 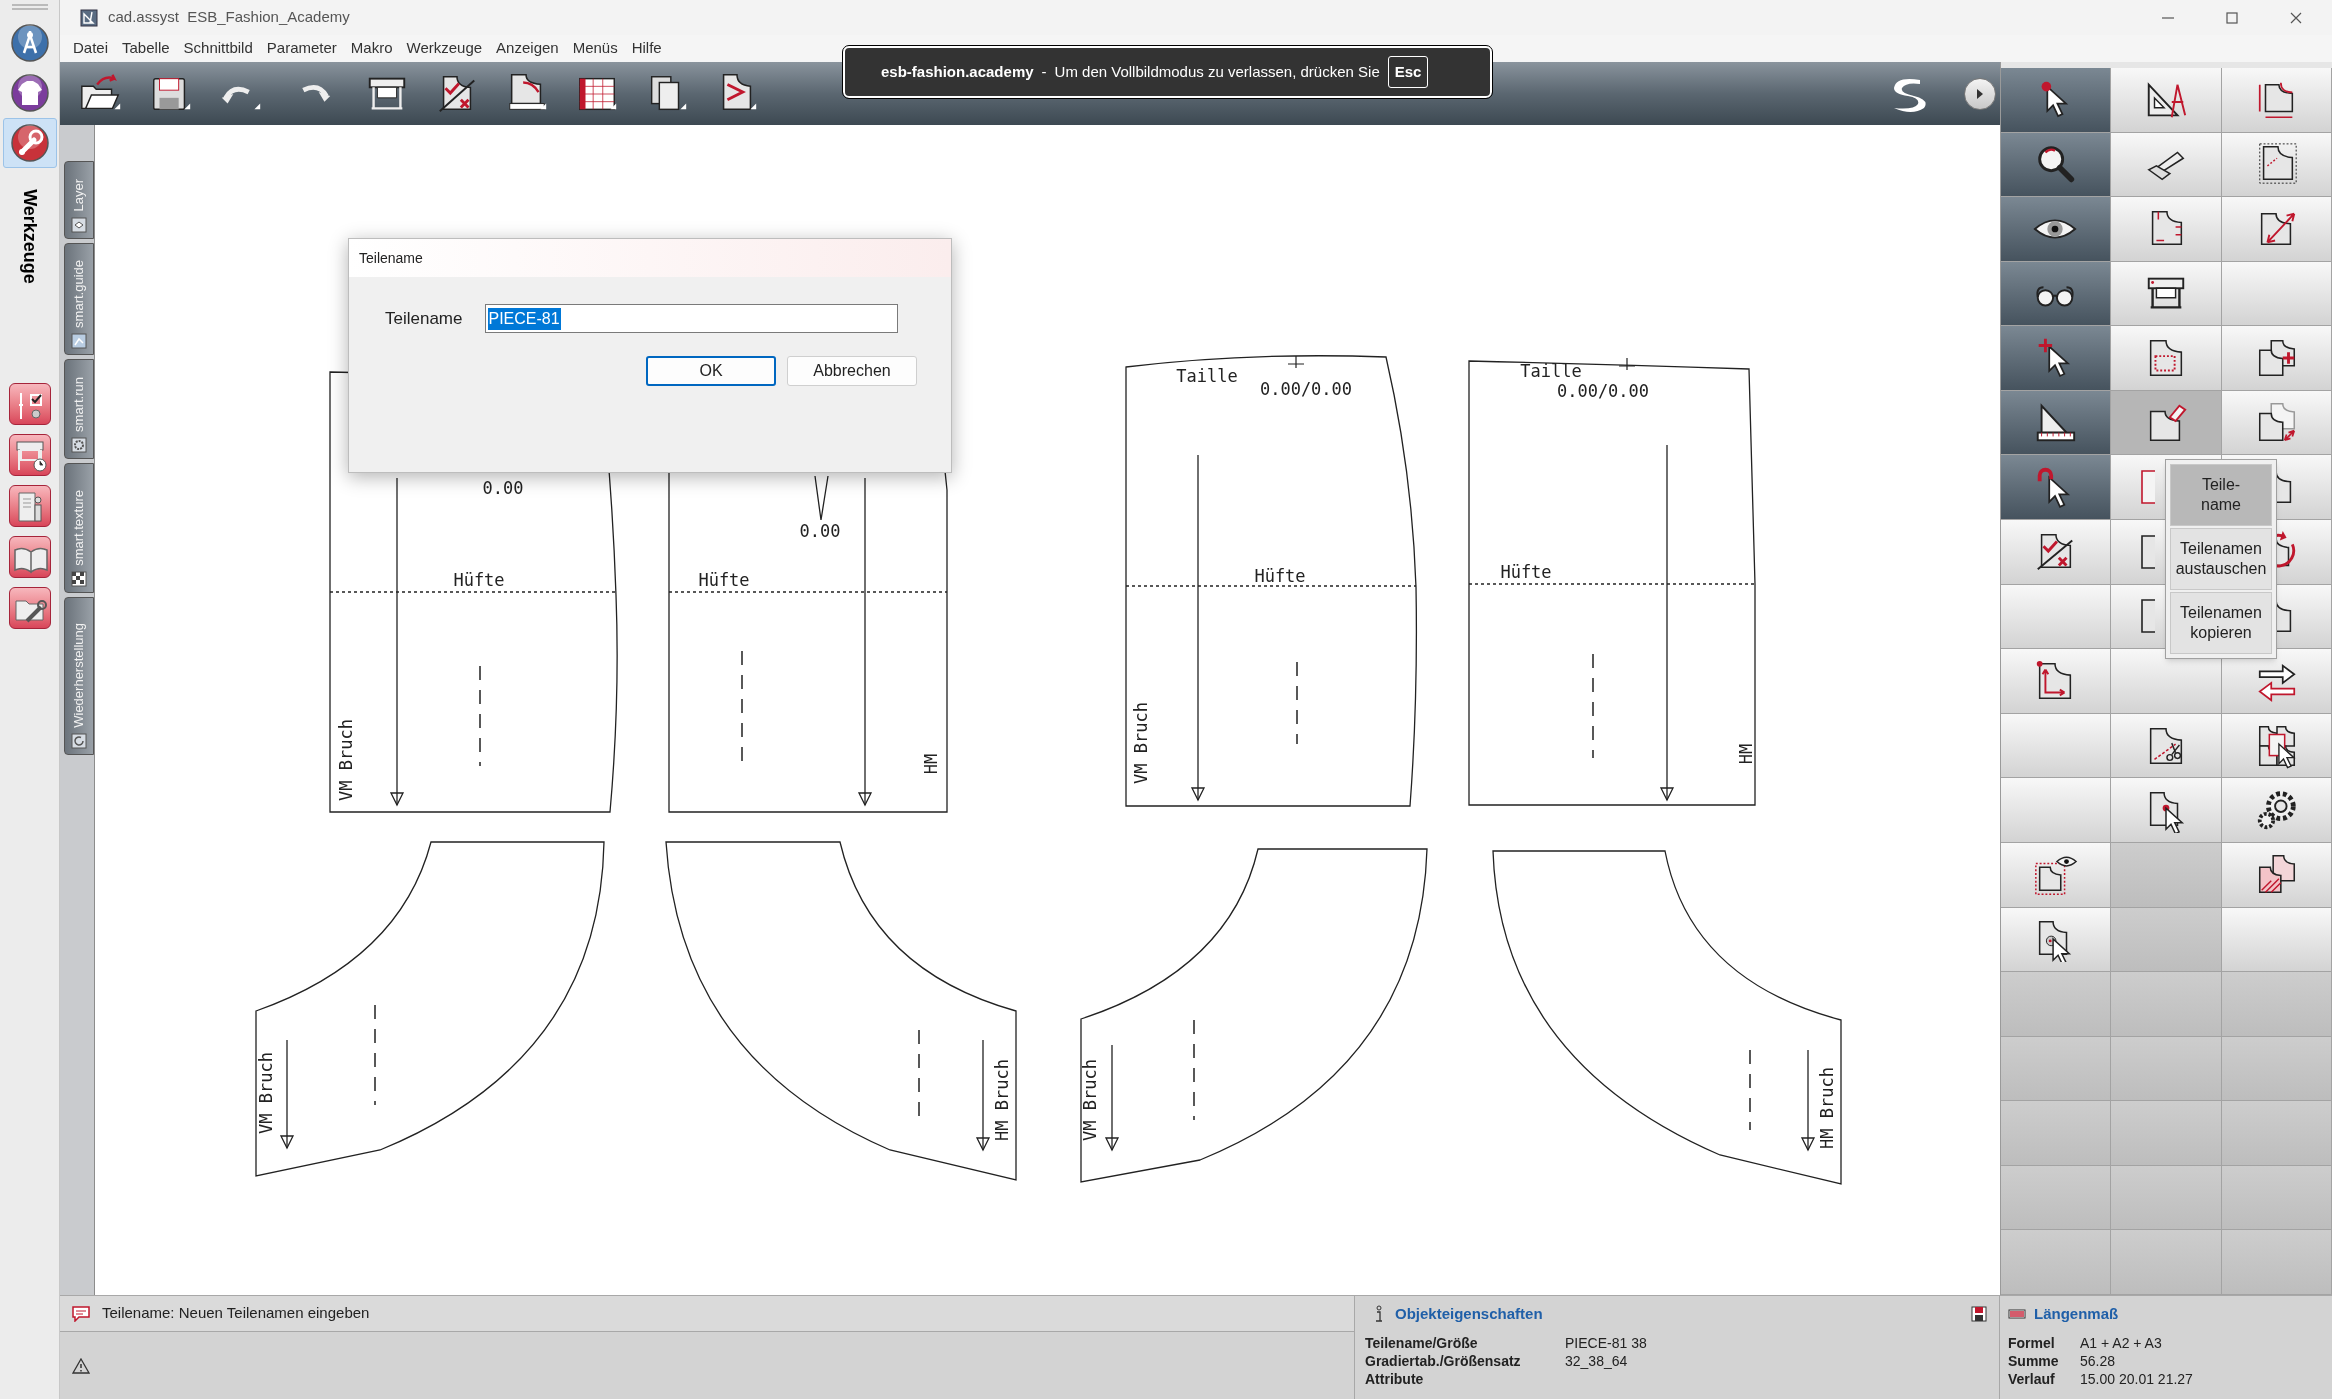 What do you see at coordinates (424, 318) in the screenshot?
I see `field-label: Teilename` at bounding box center [424, 318].